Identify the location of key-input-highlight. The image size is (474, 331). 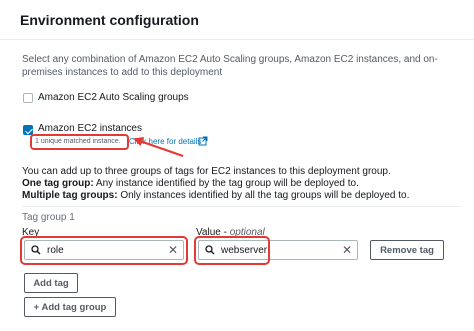
(104, 250).